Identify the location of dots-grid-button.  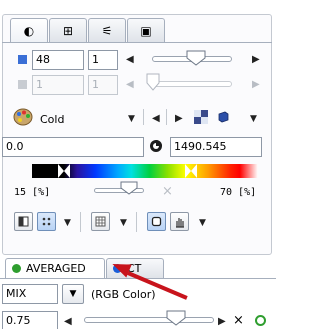
(46, 221).